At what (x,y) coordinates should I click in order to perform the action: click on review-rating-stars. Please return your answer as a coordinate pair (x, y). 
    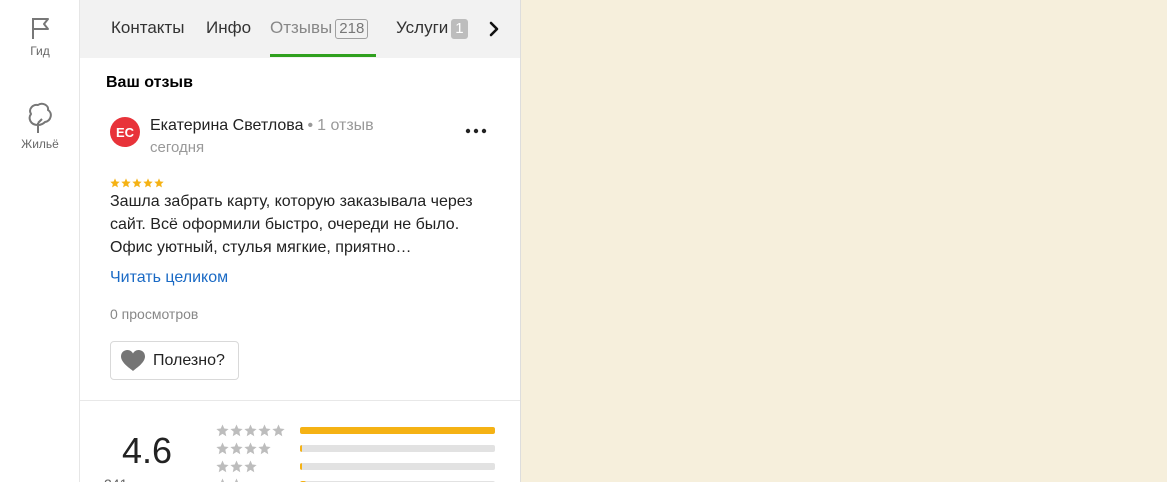
    Looking at the image, I should click on (137, 181).